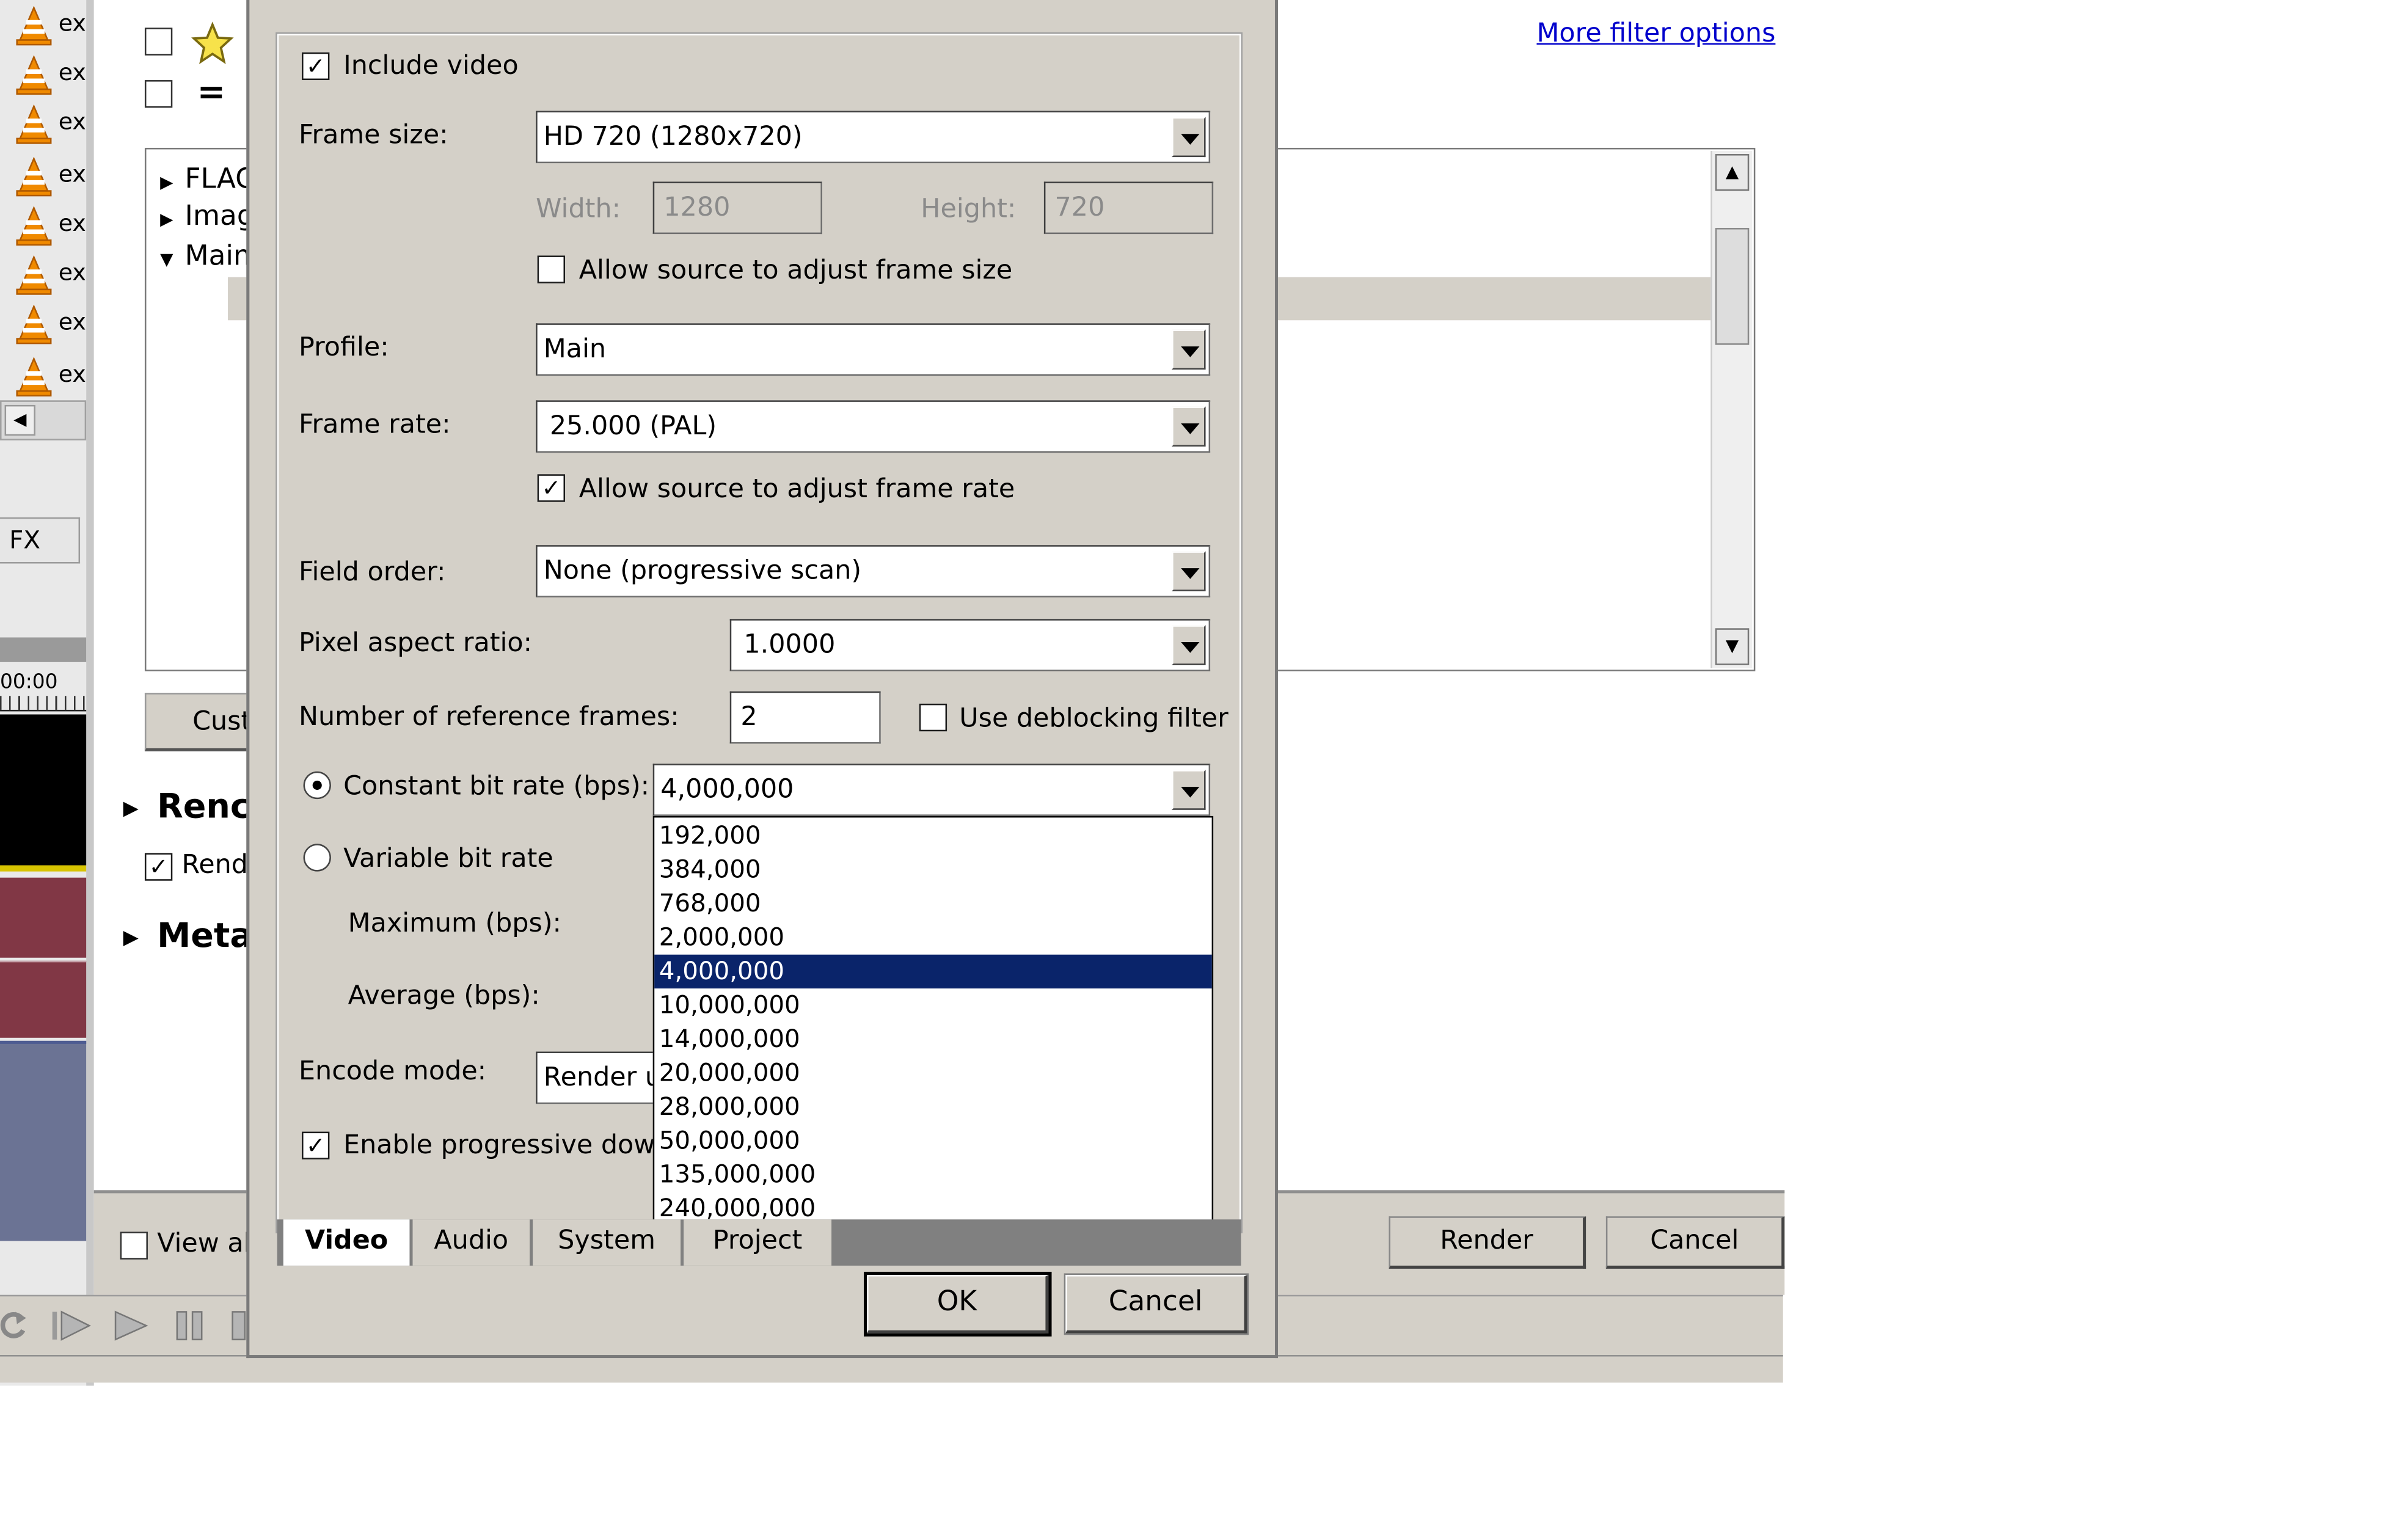 The height and width of the screenshot is (1540, 2402). Describe the element at coordinates (873, 137) in the screenshot. I see `frame-size-dropdown: HD 720 (1280x720)` at that location.